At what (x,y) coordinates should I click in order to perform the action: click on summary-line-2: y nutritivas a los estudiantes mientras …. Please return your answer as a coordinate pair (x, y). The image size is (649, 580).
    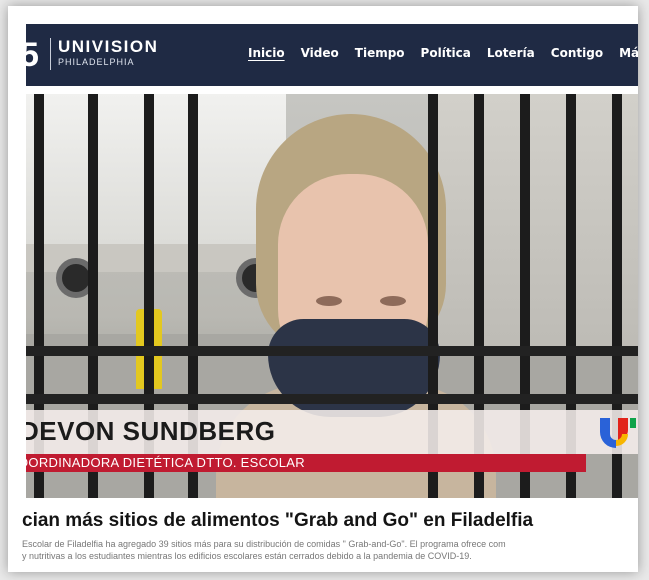
    Looking at the image, I should click on (247, 556).